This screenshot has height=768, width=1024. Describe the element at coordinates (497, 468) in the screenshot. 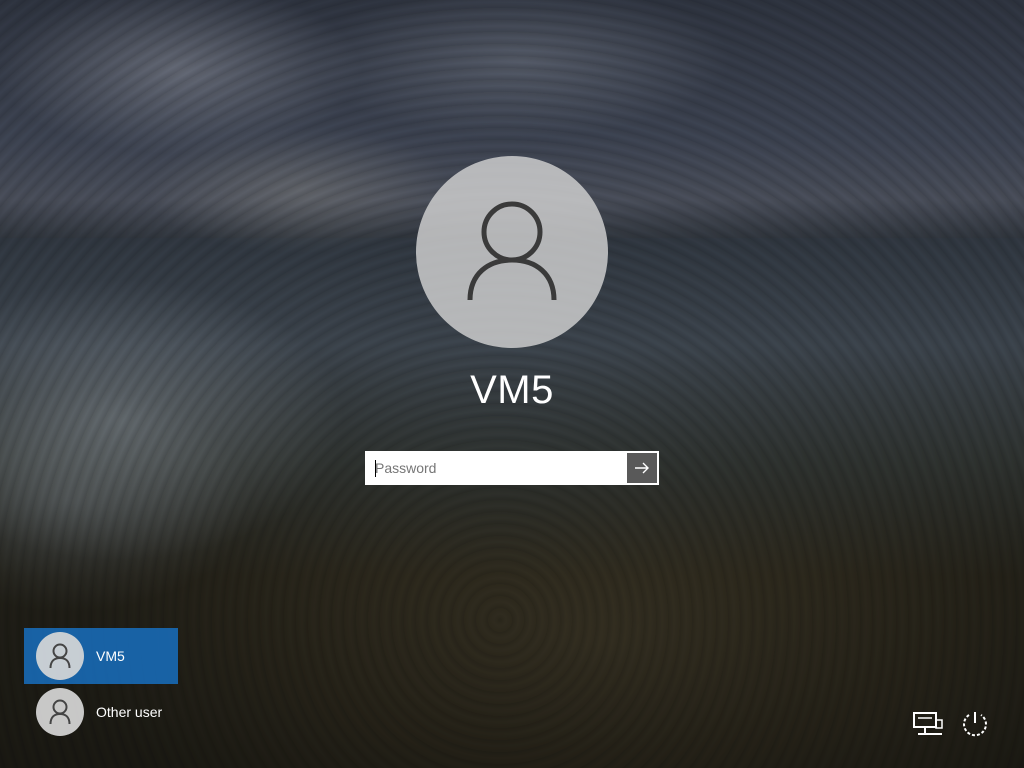

I see `password-input` at that location.